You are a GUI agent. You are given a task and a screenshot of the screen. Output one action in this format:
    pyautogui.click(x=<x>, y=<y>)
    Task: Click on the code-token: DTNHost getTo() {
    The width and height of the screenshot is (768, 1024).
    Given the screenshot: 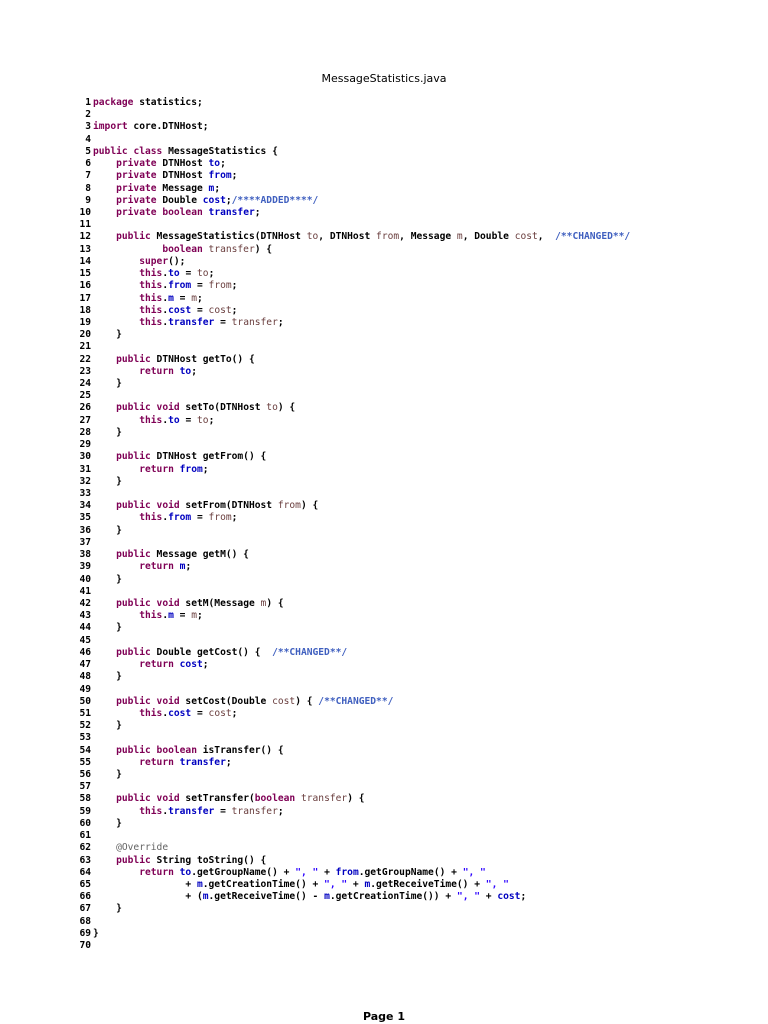 What is the action you would take?
    pyautogui.click(x=202, y=359)
    